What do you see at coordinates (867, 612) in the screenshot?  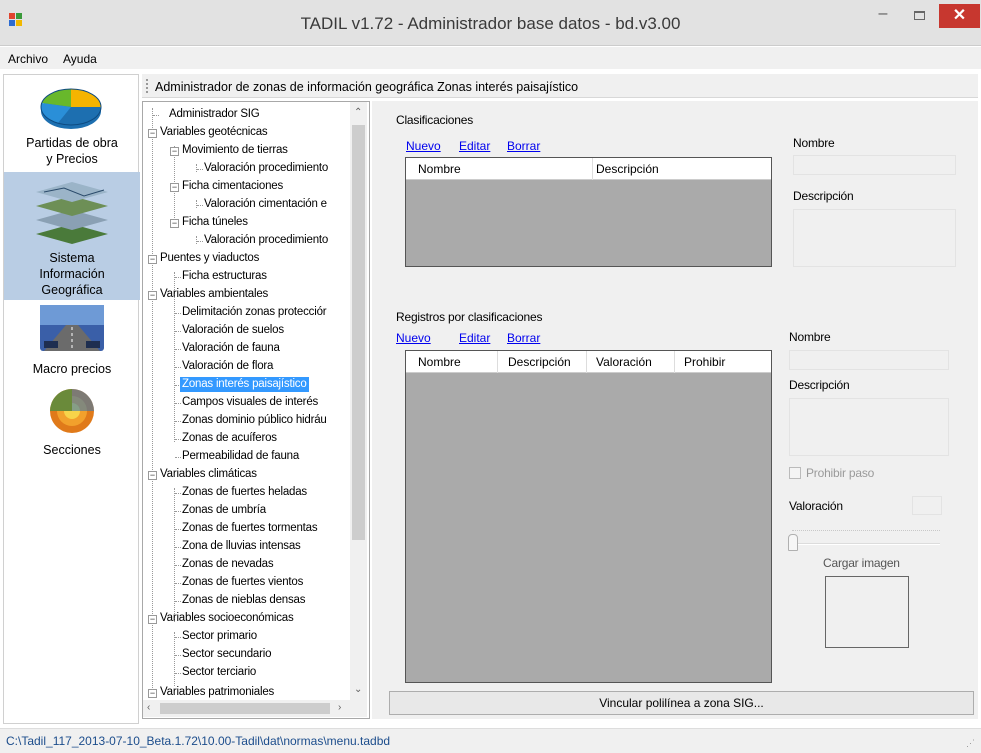 I see `image-box` at bounding box center [867, 612].